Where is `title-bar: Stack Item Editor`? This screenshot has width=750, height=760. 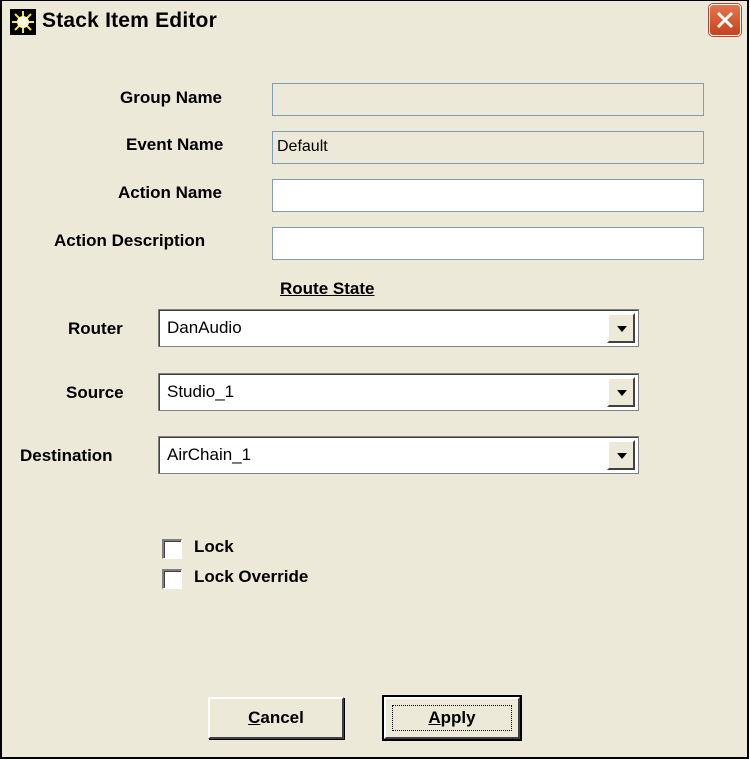
title-bar: Stack Item Editor is located at coordinates (374, 22).